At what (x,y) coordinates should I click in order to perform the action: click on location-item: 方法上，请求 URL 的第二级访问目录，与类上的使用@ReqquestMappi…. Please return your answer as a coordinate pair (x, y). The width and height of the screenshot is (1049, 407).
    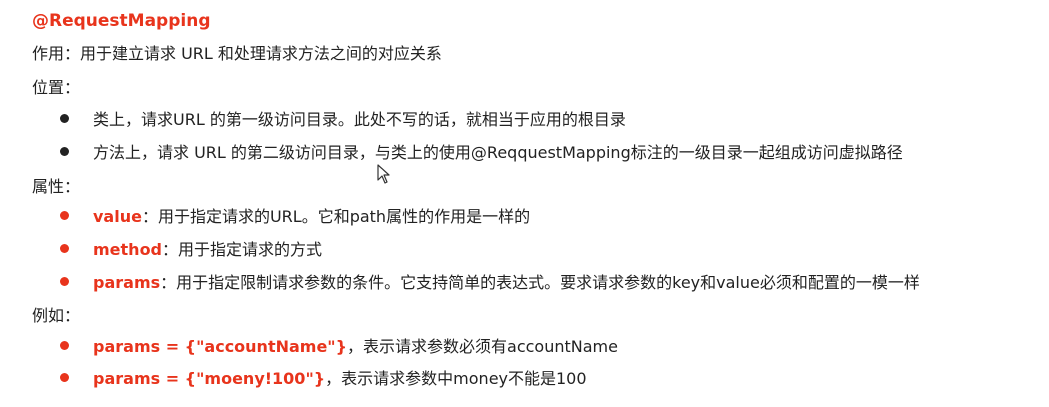
    Looking at the image, I should click on (481, 153).